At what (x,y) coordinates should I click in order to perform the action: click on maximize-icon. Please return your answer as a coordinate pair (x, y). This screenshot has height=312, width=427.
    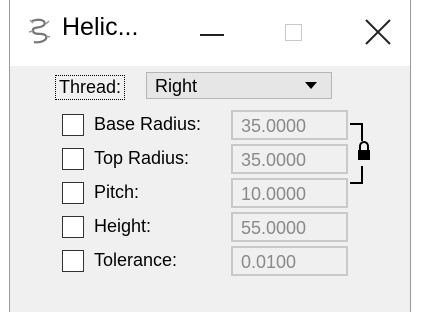
    Looking at the image, I should click on (293, 32).